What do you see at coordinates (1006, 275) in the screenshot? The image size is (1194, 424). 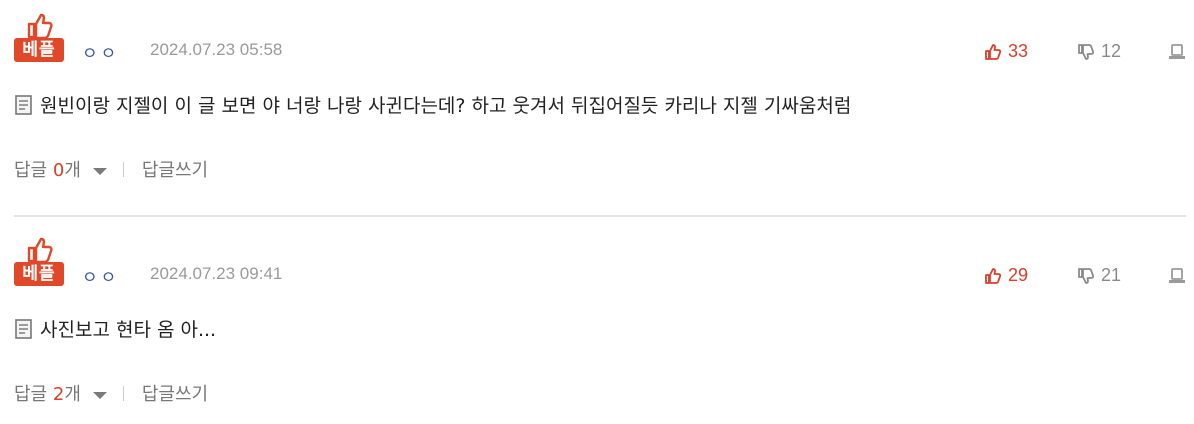 I see `upvote-button: 29` at bounding box center [1006, 275].